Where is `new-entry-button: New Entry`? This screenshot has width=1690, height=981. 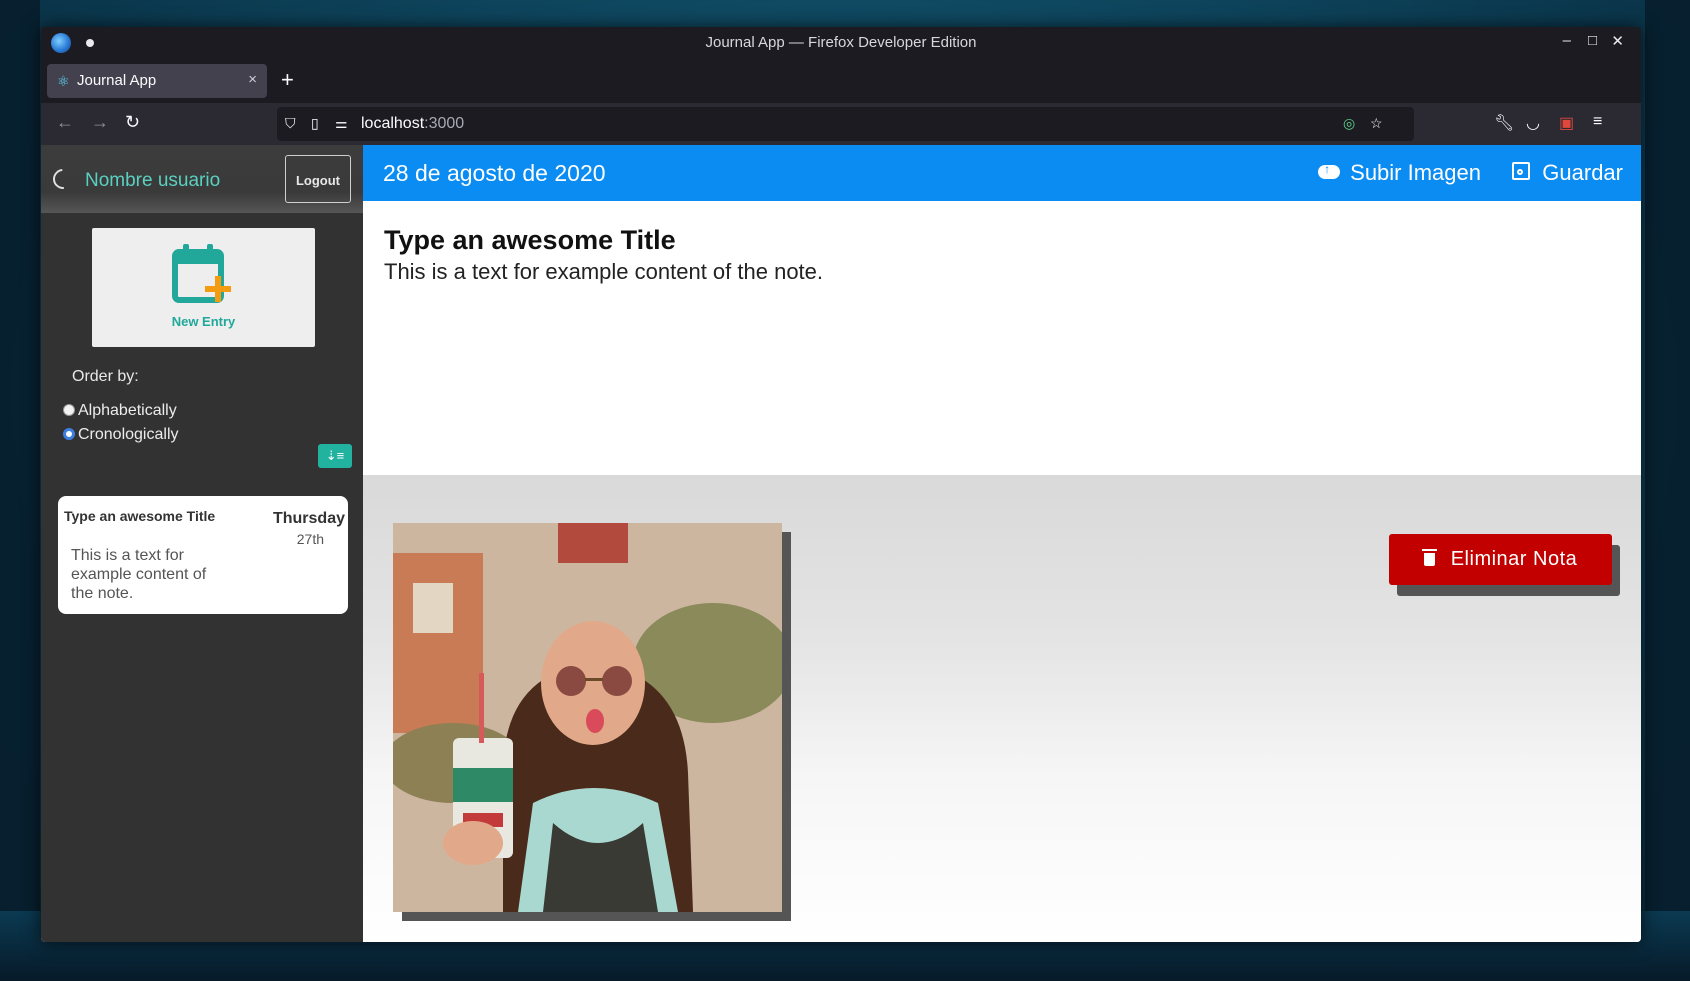
new-entry-button: New Entry is located at coordinates (203, 287).